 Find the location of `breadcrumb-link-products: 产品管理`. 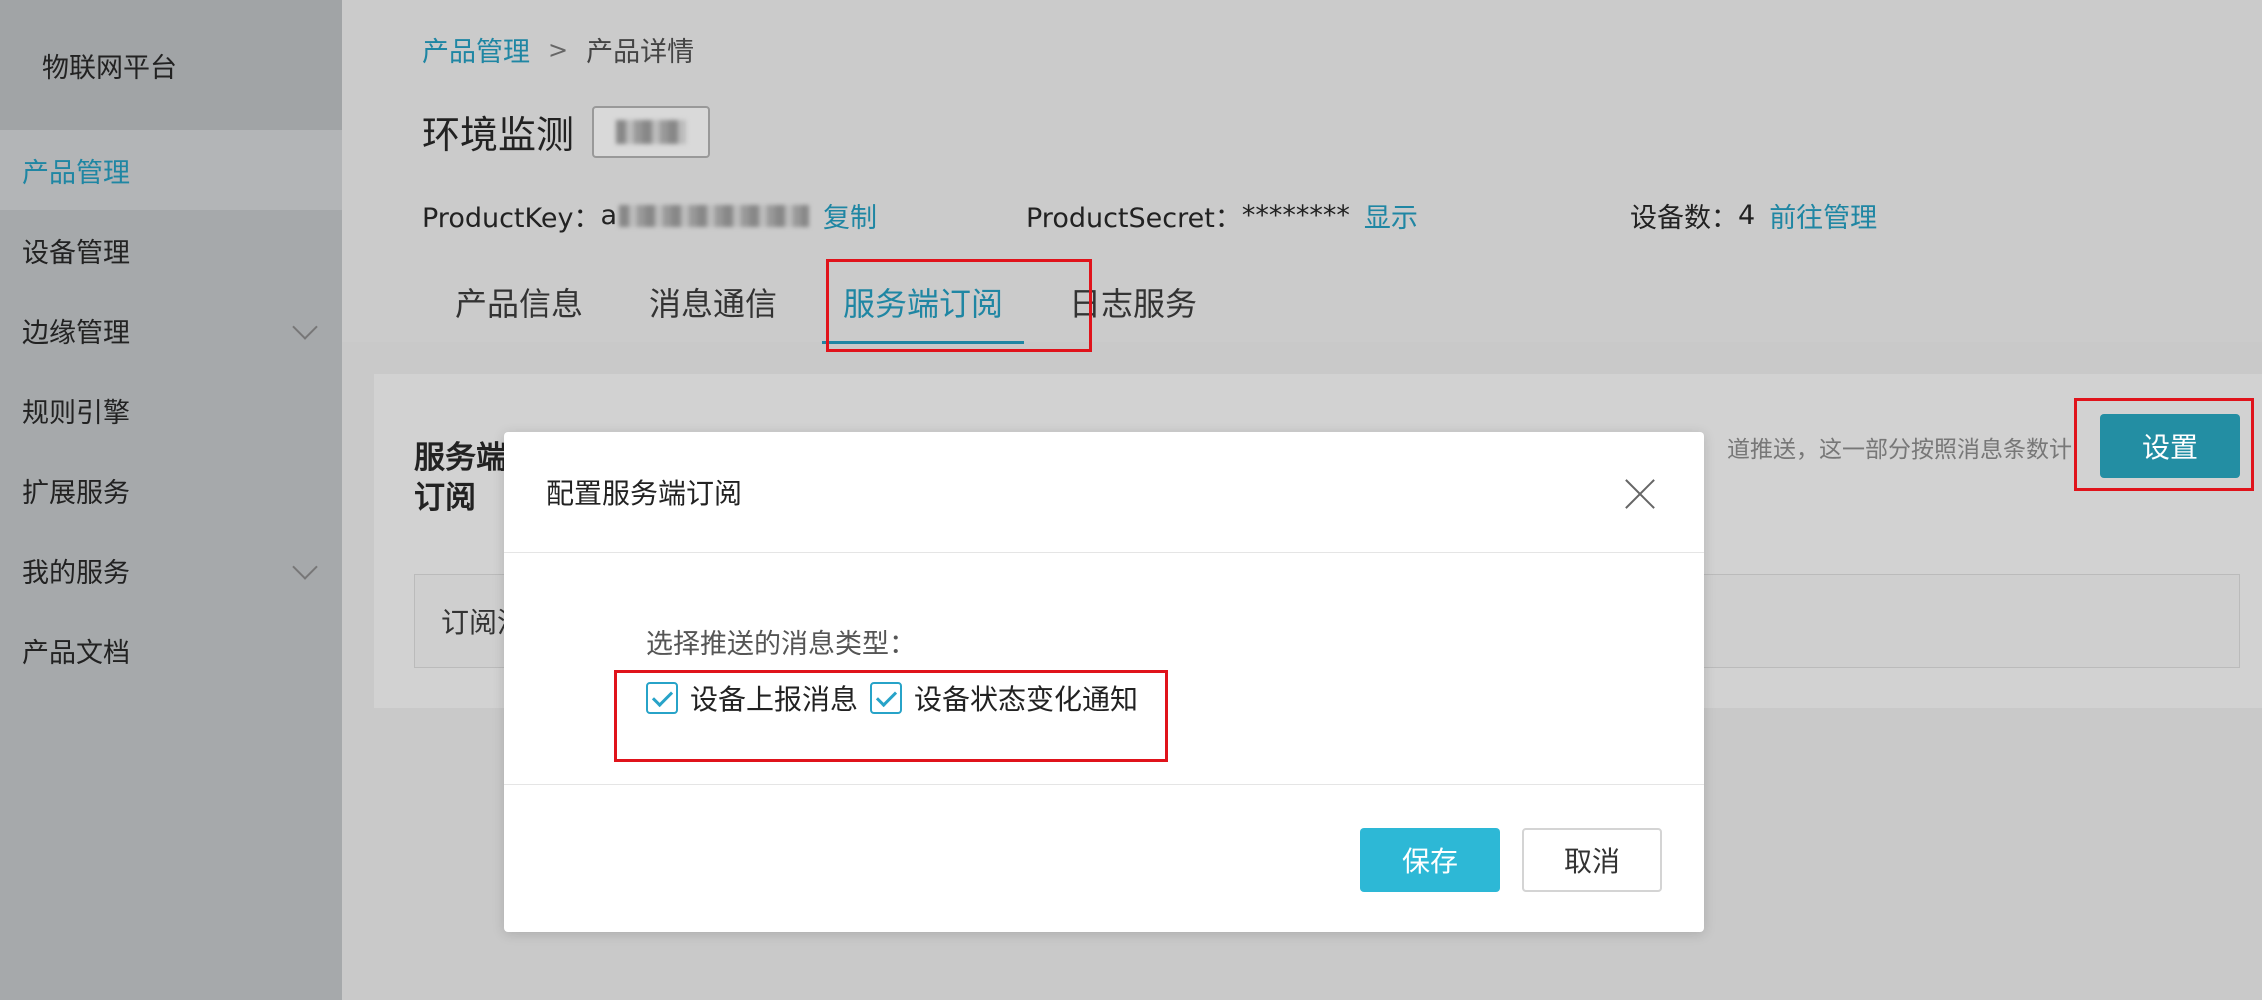

breadcrumb-link-products: 产品管理 is located at coordinates (476, 49).